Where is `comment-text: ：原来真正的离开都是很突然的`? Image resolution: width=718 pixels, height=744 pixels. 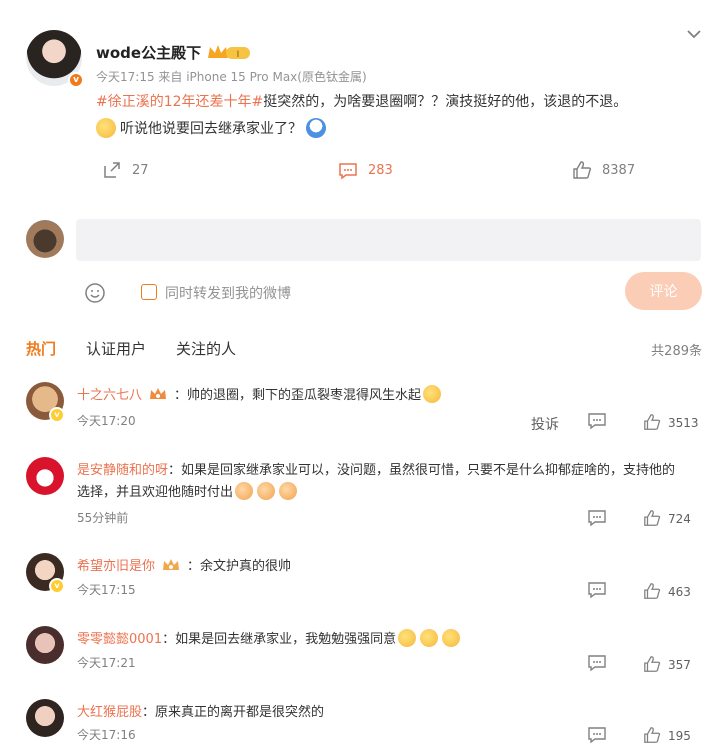
comment-text: ：原来真正的离开都是很突然的 is located at coordinates (233, 712).